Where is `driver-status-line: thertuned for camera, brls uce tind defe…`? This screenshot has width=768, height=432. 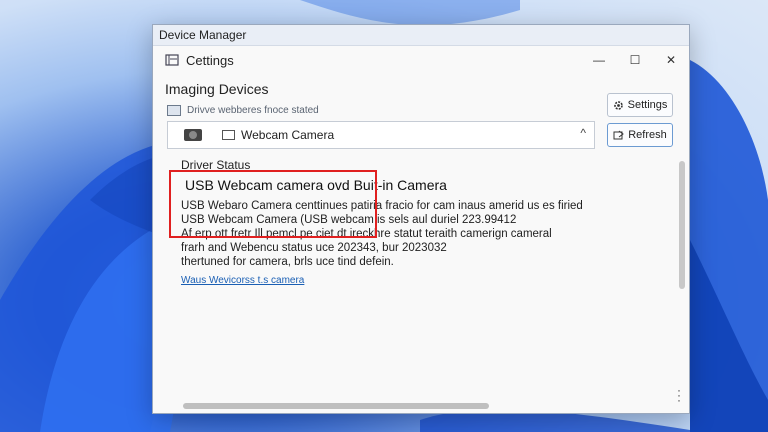 driver-status-line: thertuned for camera, brls uce tind defe… is located at coordinates (287, 262).